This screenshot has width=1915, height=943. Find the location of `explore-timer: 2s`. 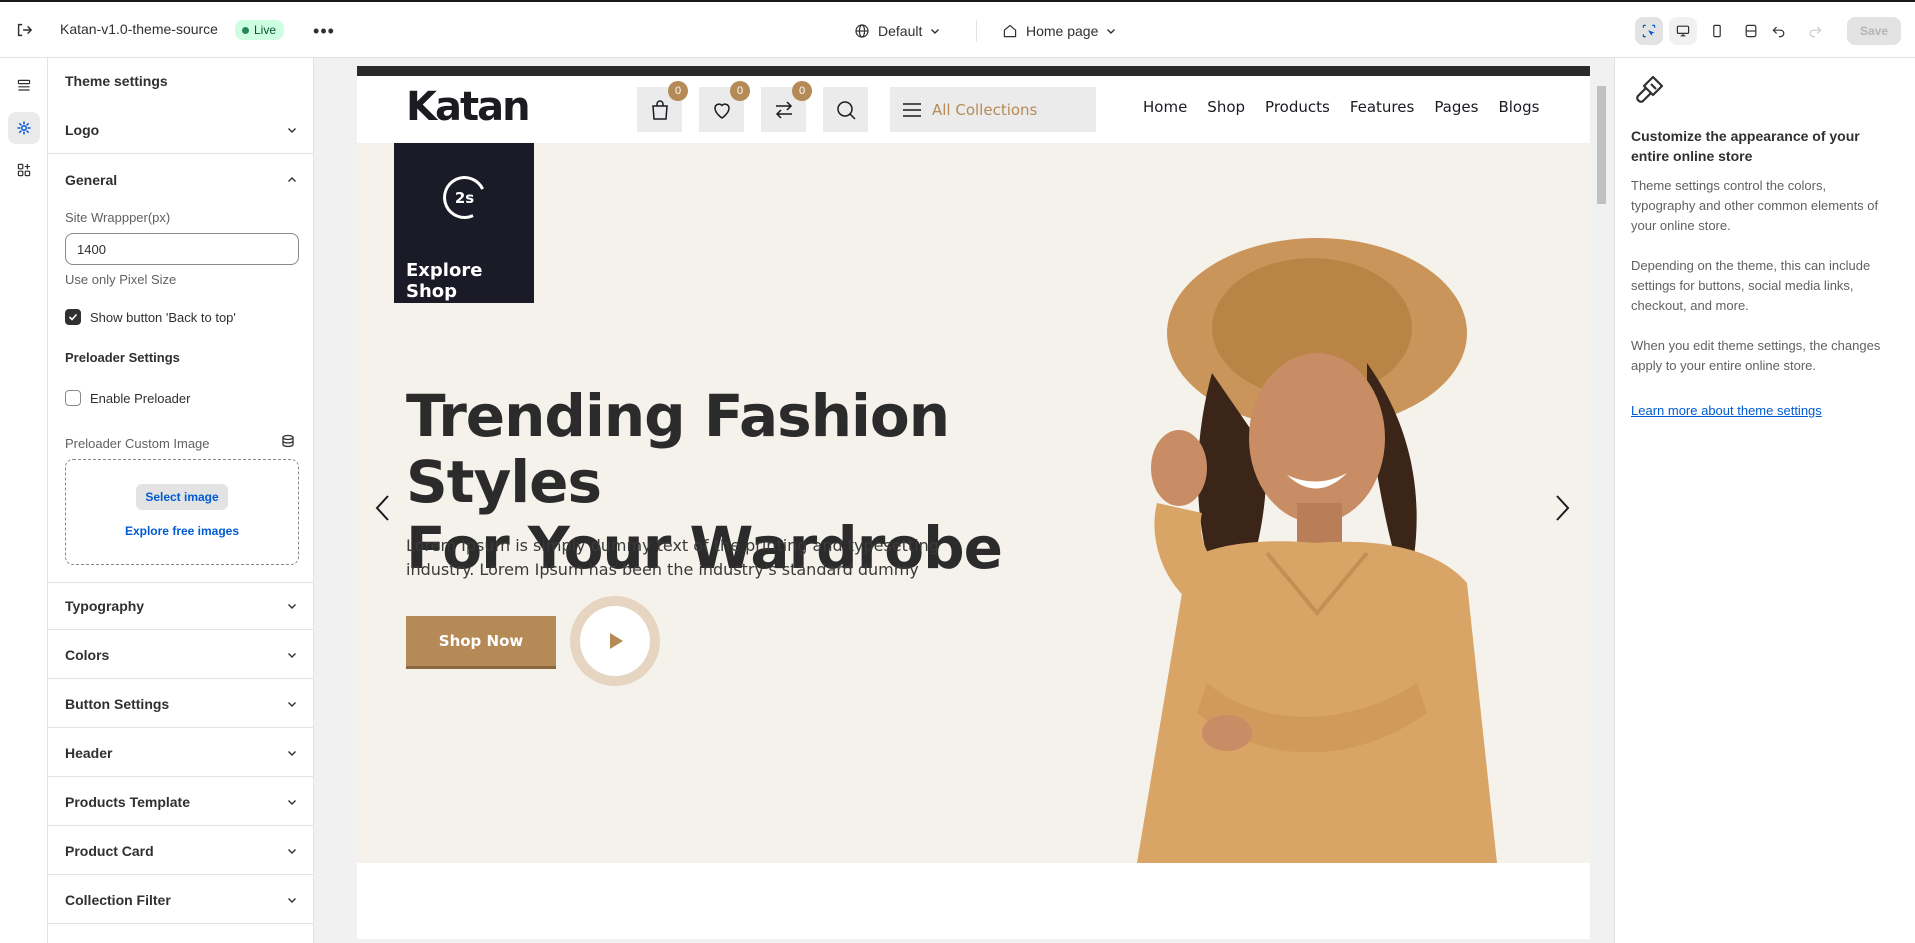

explore-timer: 2s is located at coordinates (464, 197).